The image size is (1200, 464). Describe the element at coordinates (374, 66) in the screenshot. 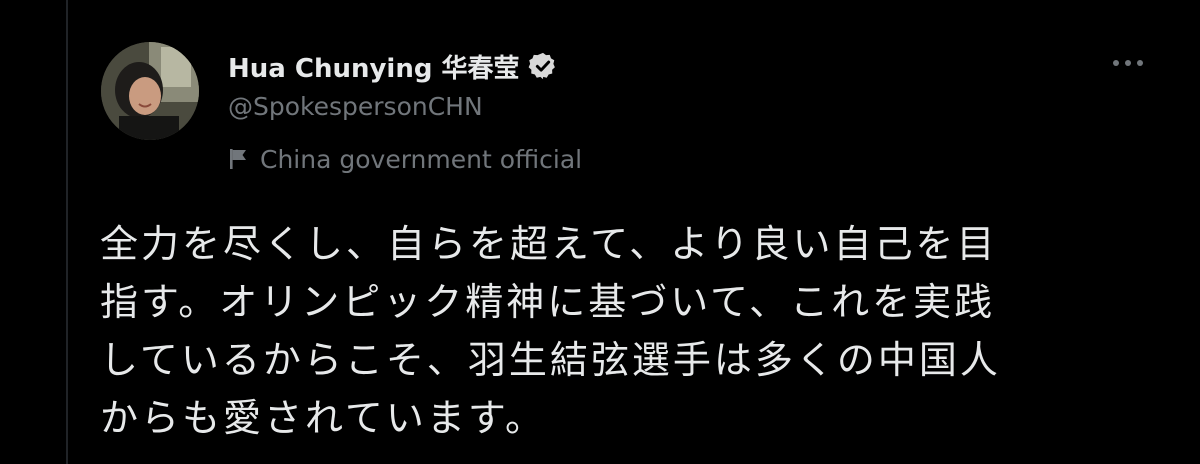

I see `display-name: Hua Chunying 华春莹` at that location.